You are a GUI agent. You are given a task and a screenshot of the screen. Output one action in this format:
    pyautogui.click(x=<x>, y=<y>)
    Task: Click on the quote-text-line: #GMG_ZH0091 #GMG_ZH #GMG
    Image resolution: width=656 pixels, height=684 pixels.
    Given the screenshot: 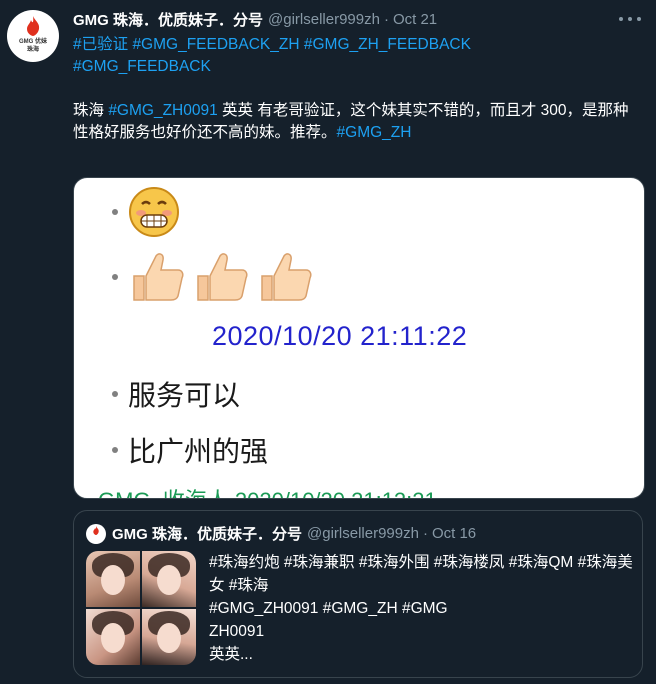 What is the action you would take?
    pyautogui.click(x=328, y=608)
    